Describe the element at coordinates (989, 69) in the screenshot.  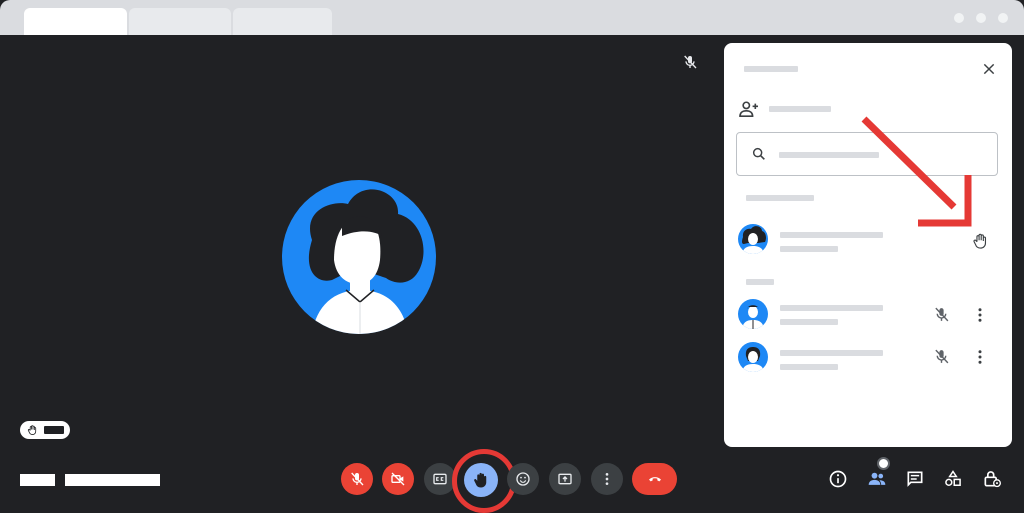
I see `close-icon` at that location.